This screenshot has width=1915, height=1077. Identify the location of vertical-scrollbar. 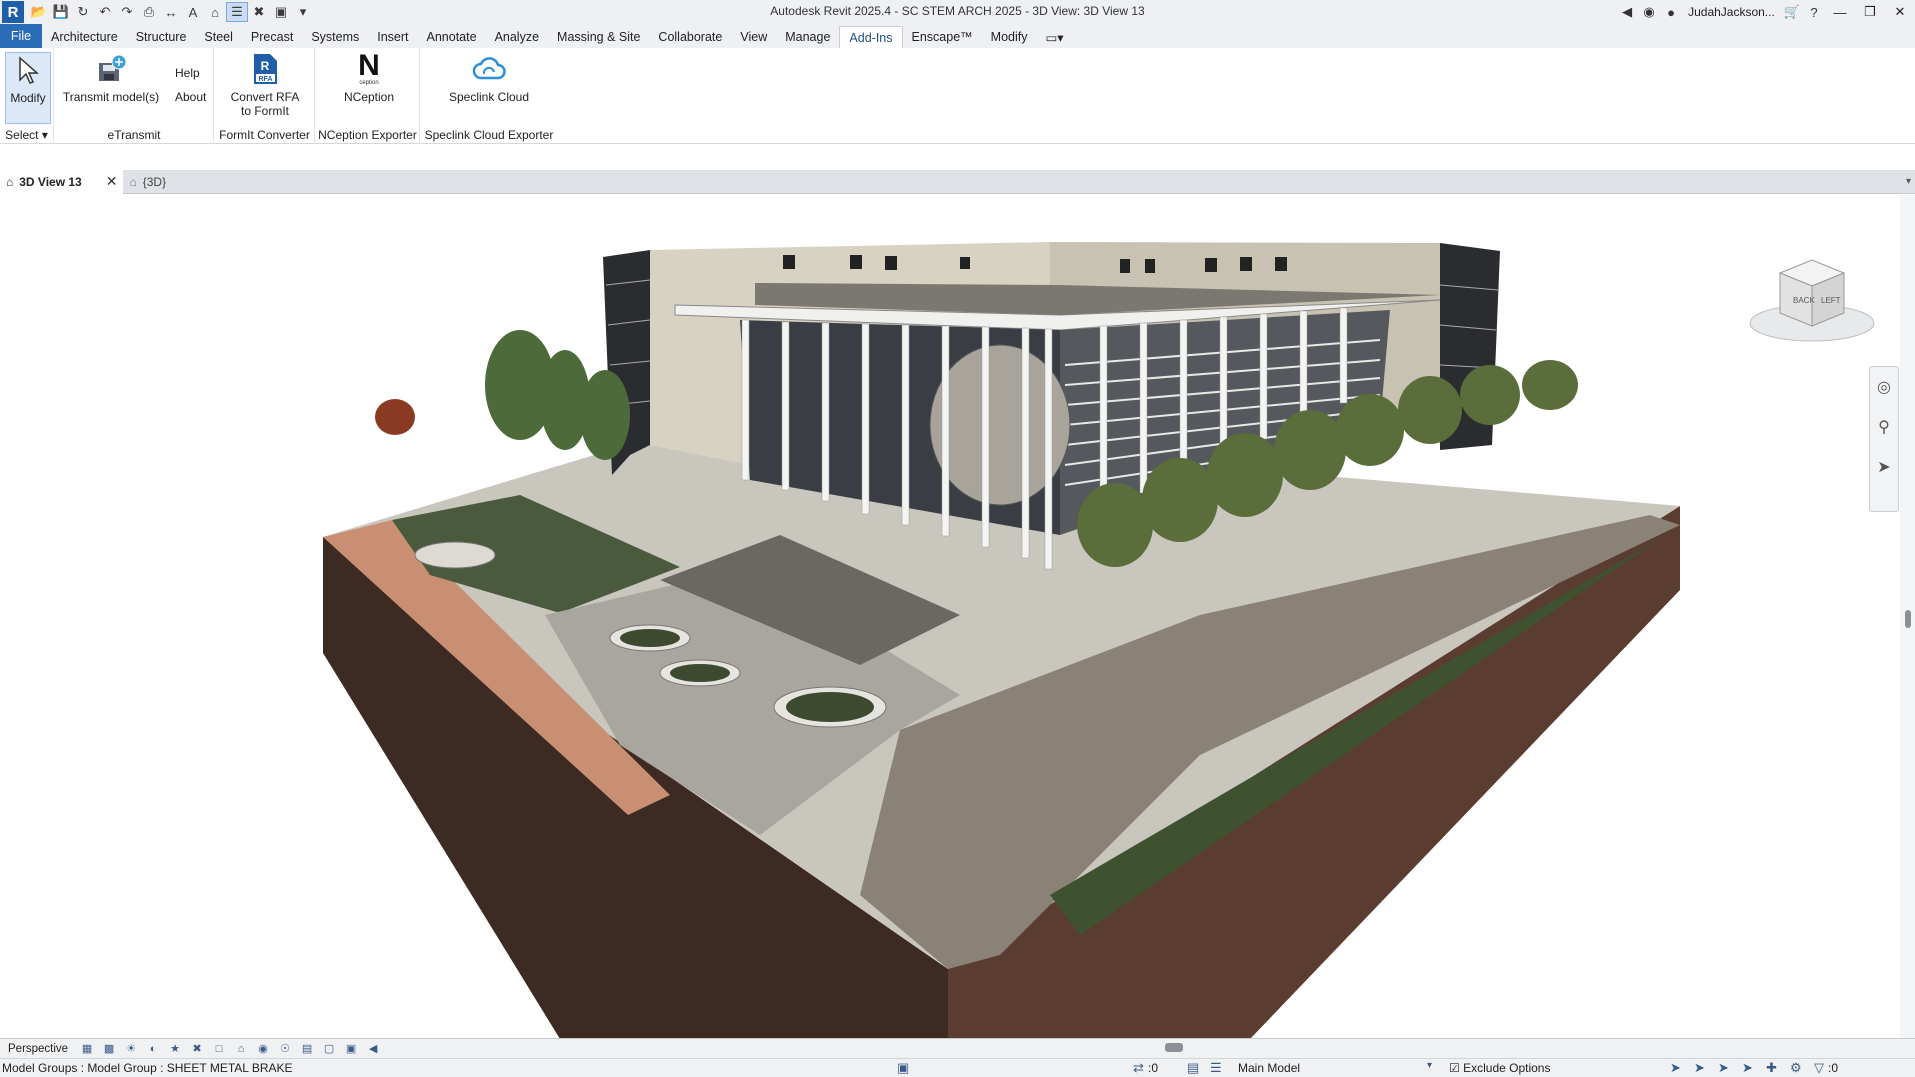
(1907, 617).